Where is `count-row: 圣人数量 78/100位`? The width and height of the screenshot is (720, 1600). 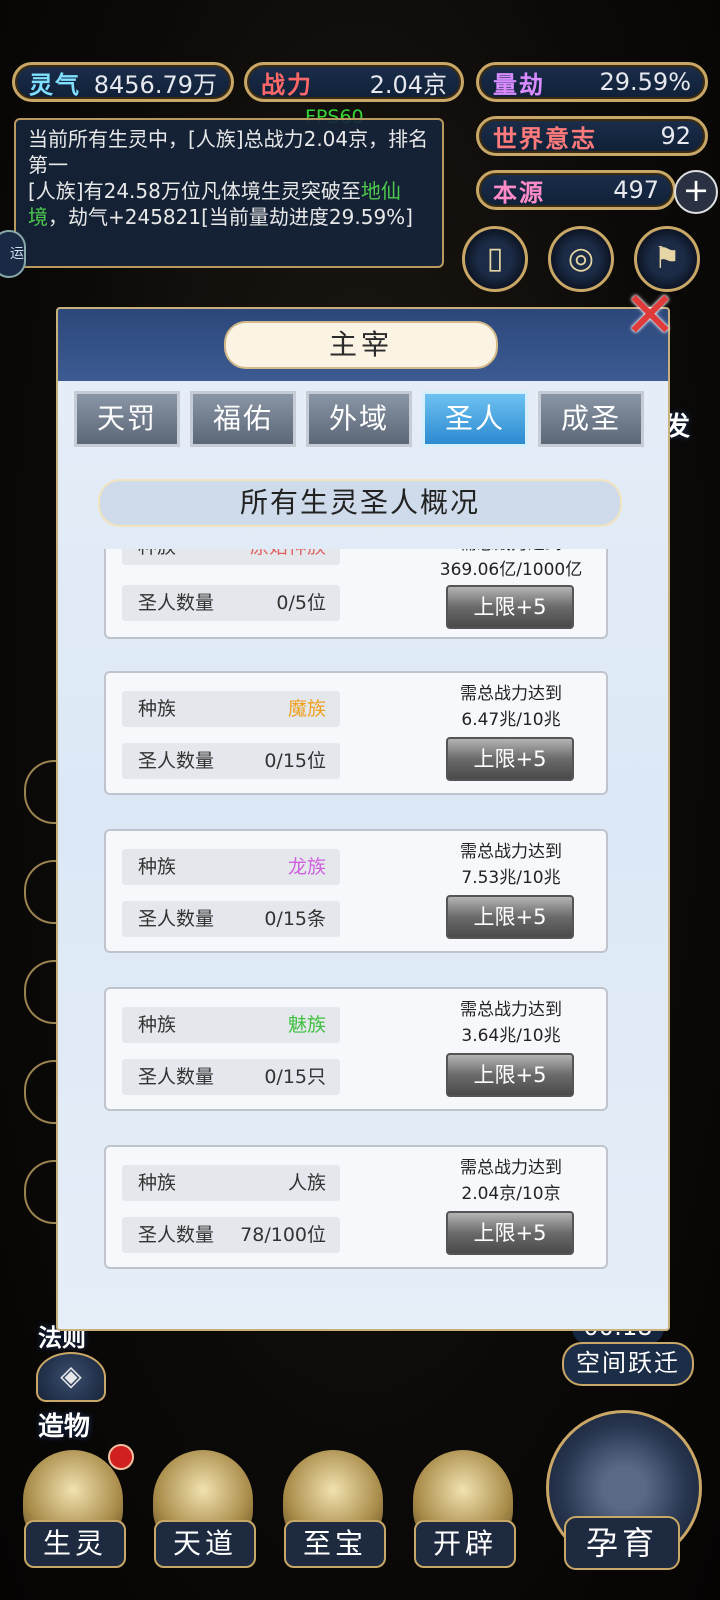 count-row: 圣人数量 78/100位 is located at coordinates (231, 1235).